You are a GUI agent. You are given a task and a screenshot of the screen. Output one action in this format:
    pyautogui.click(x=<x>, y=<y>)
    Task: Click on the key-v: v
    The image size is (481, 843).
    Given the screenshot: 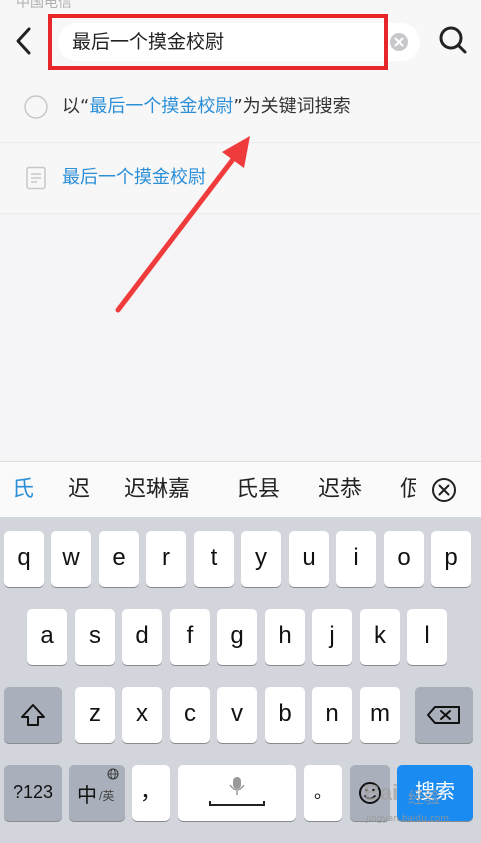 What is the action you would take?
    pyautogui.click(x=237, y=715)
    